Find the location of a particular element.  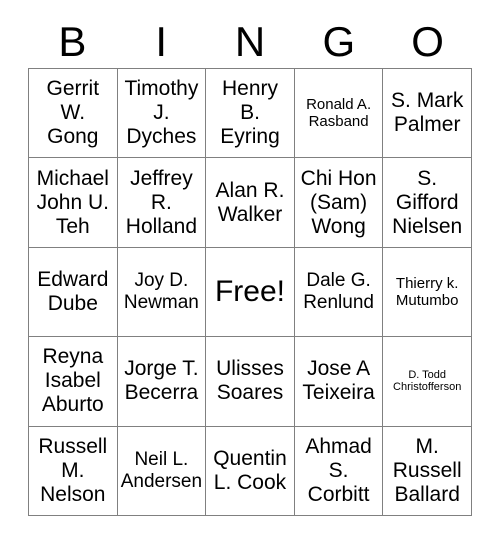

bingo-cell: D. Todd Christofferson is located at coordinates (427, 382).